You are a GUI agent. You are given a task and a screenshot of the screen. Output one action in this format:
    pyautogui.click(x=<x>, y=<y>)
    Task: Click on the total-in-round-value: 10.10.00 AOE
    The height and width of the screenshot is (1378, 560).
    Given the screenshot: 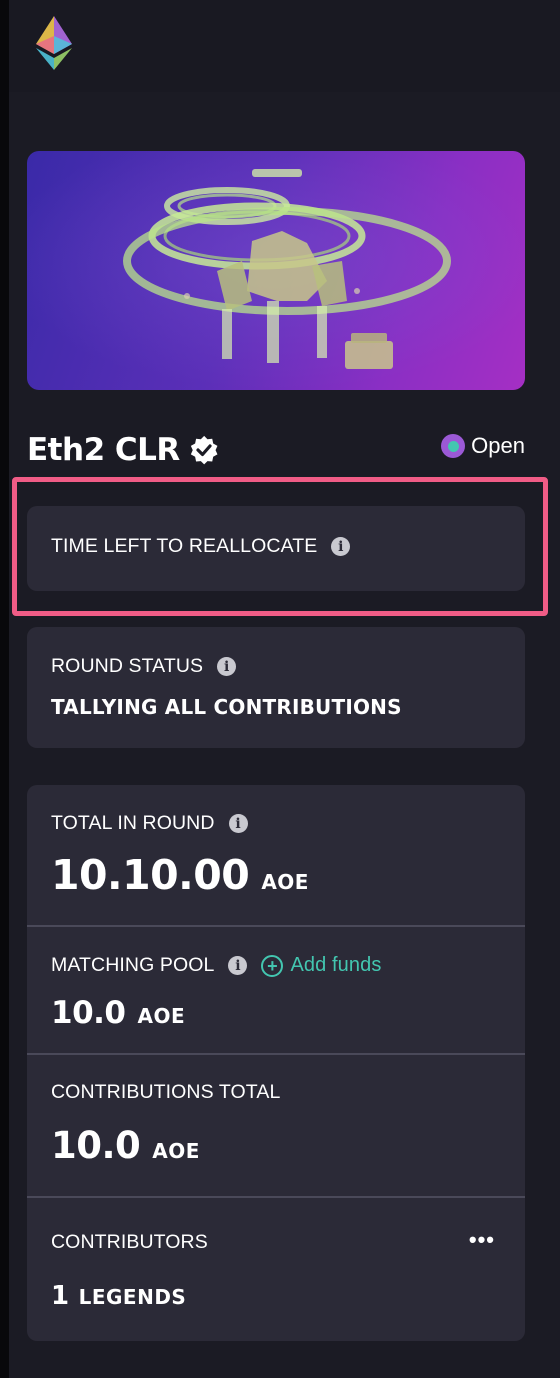 What is the action you would take?
    pyautogui.click(x=180, y=875)
    